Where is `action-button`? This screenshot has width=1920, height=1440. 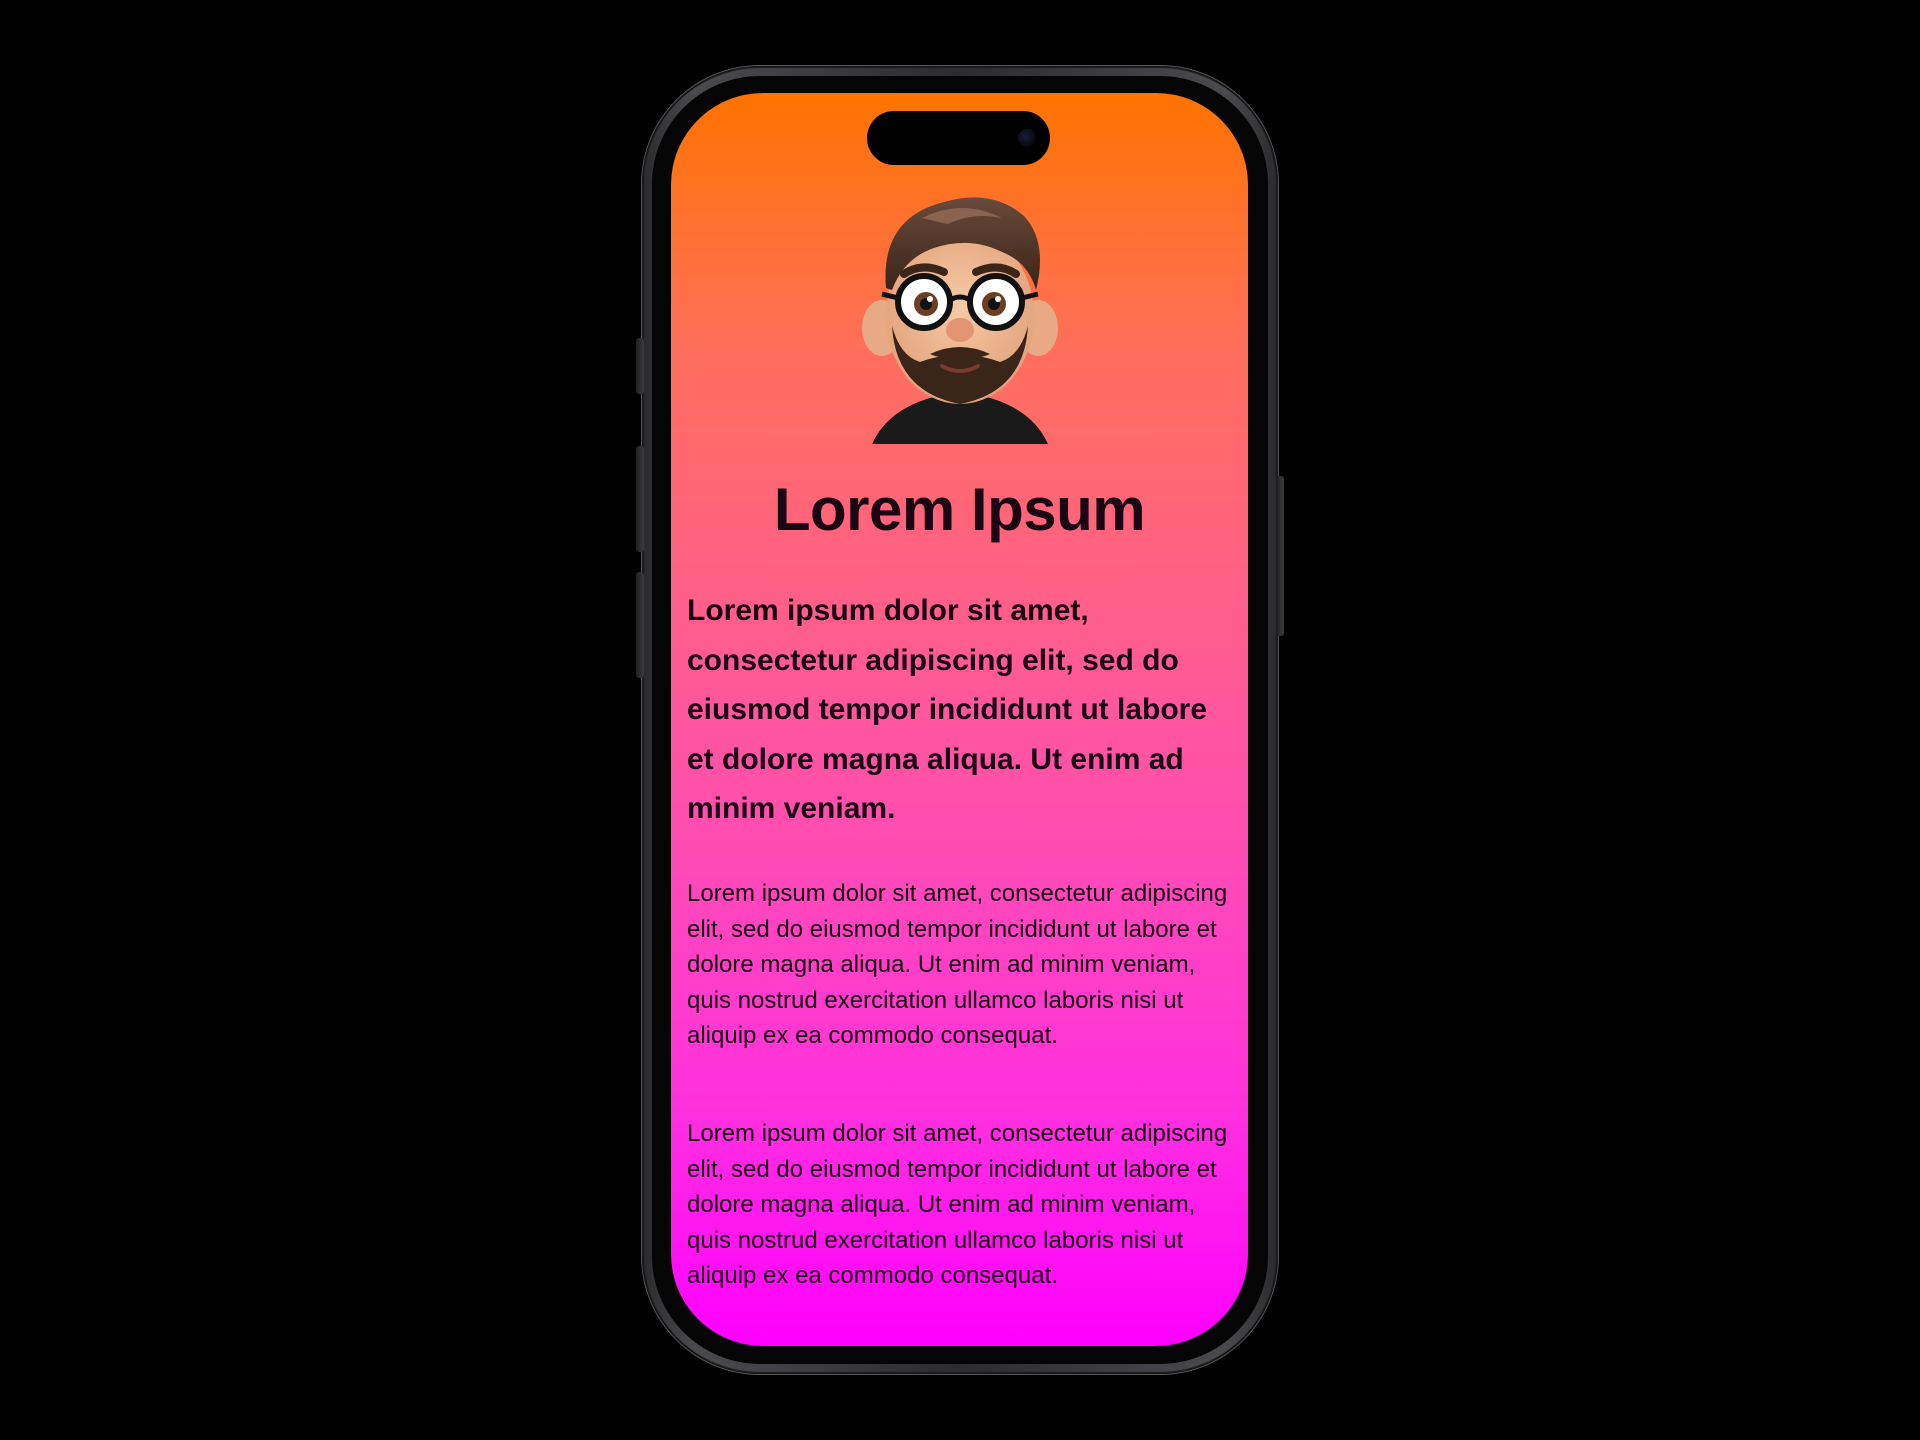
action-button is located at coordinates (640, 366).